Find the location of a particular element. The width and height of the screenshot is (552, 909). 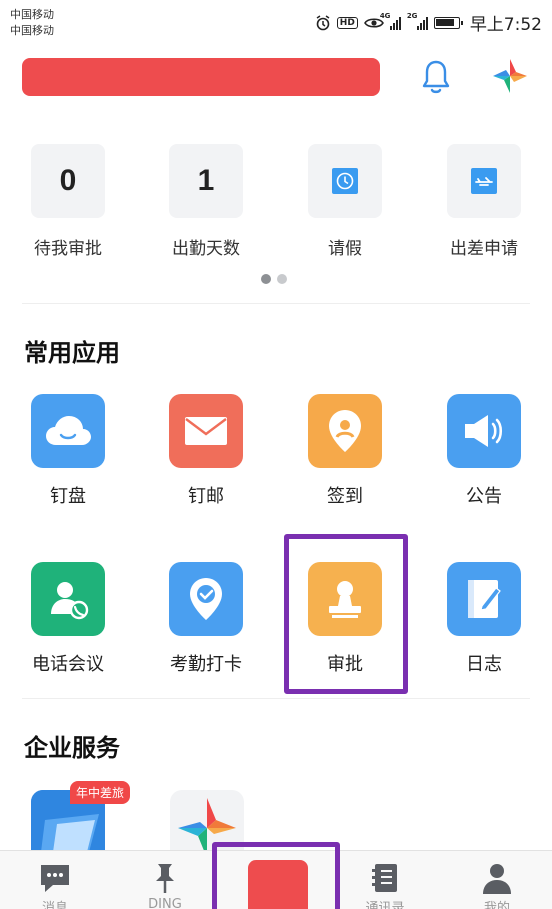

app-checkin: 签到 is located at coordinates (345, 451).